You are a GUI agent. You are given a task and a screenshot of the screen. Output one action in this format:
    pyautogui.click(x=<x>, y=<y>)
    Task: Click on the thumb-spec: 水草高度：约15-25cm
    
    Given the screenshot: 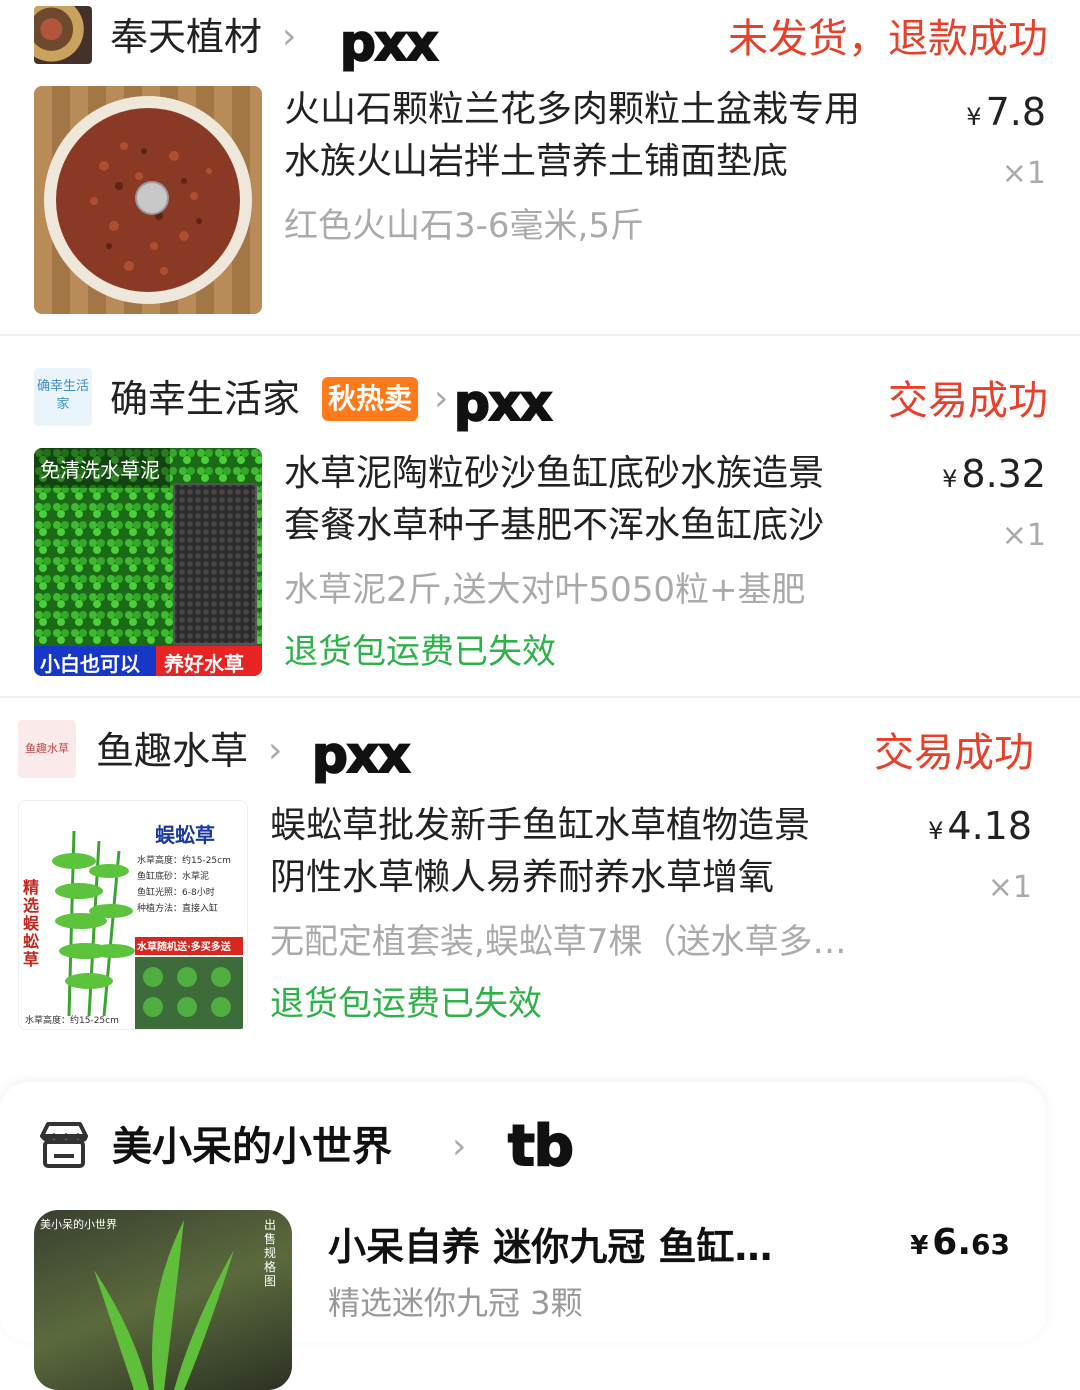 What is the action you would take?
    pyautogui.click(x=184, y=861)
    